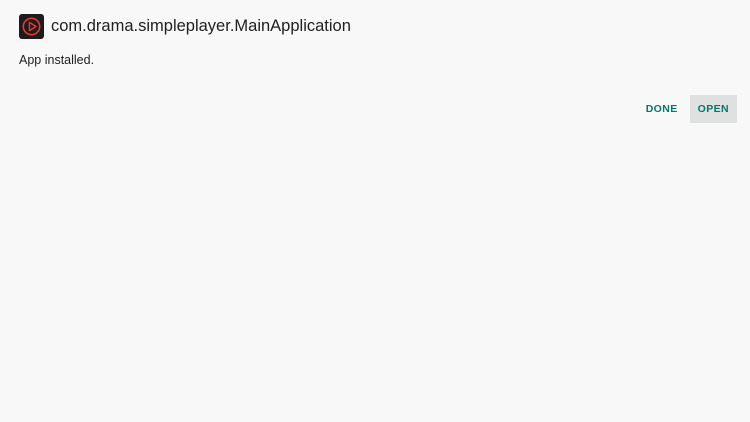 Image resolution: width=750 pixels, height=422 pixels. I want to click on open-button: OPEN, so click(713, 109).